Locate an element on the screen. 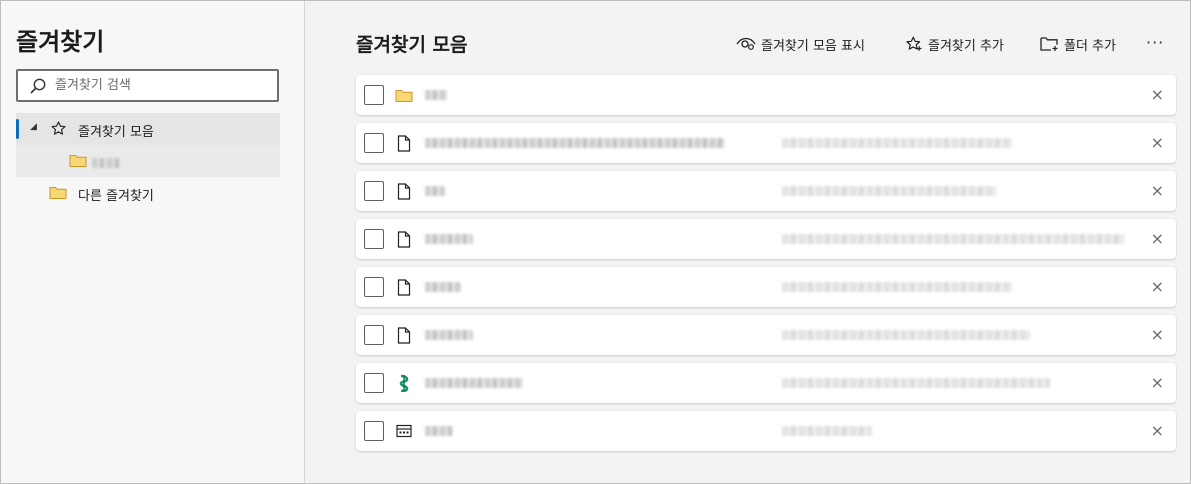 This screenshot has height=484, width=1191. folder-add-icon is located at coordinates (1049, 44).